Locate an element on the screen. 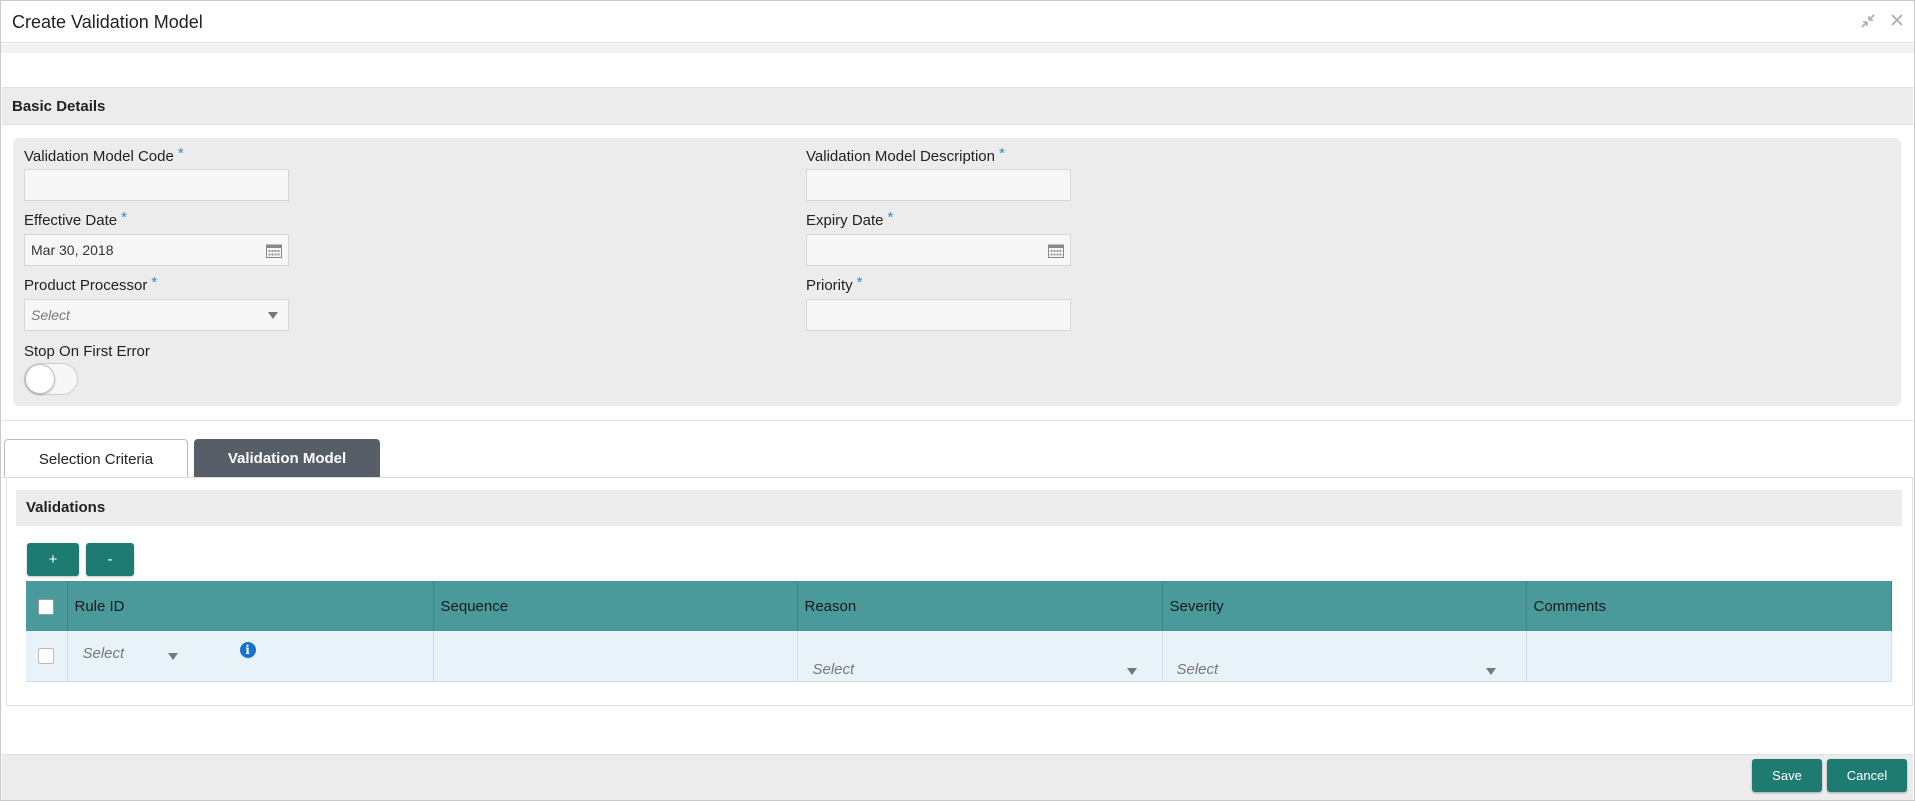 Image resolution: width=1915 pixels, height=801 pixels. collapse-icon is located at coordinates (1868, 23).